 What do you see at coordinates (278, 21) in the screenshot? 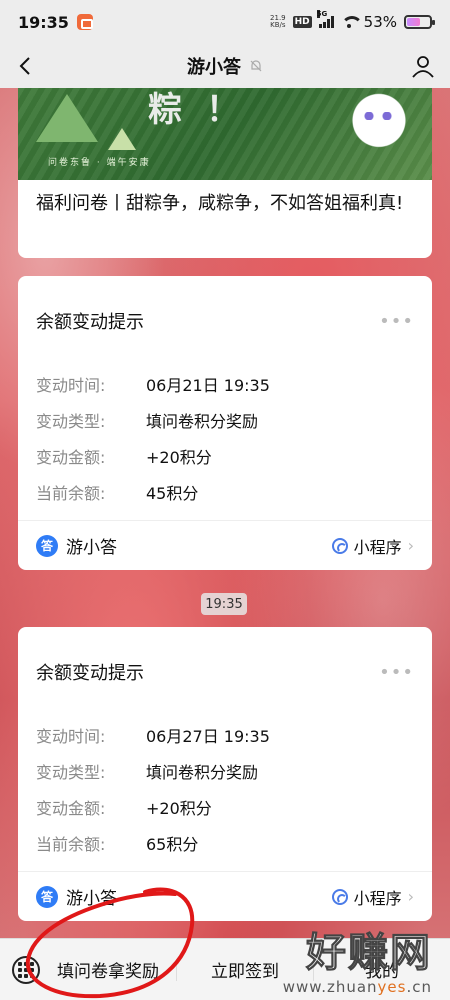
I see `network-speed: 21.9 KB/s` at bounding box center [278, 21].